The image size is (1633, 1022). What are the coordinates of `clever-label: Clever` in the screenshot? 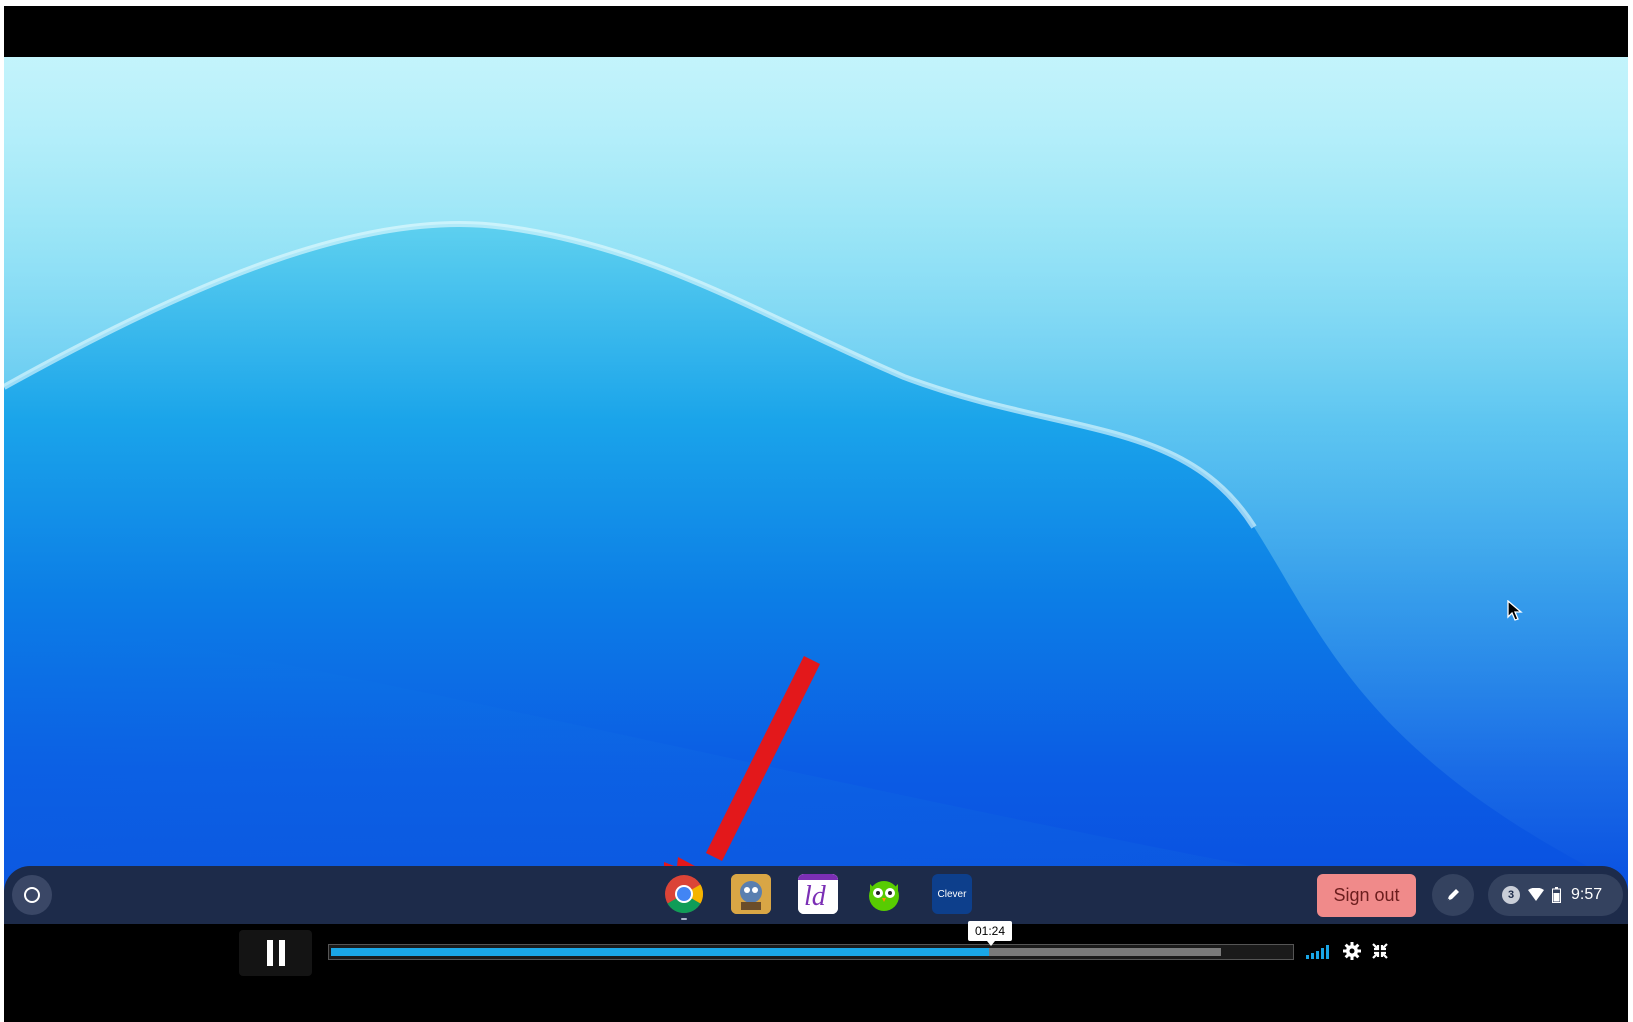 It's located at (952, 894).